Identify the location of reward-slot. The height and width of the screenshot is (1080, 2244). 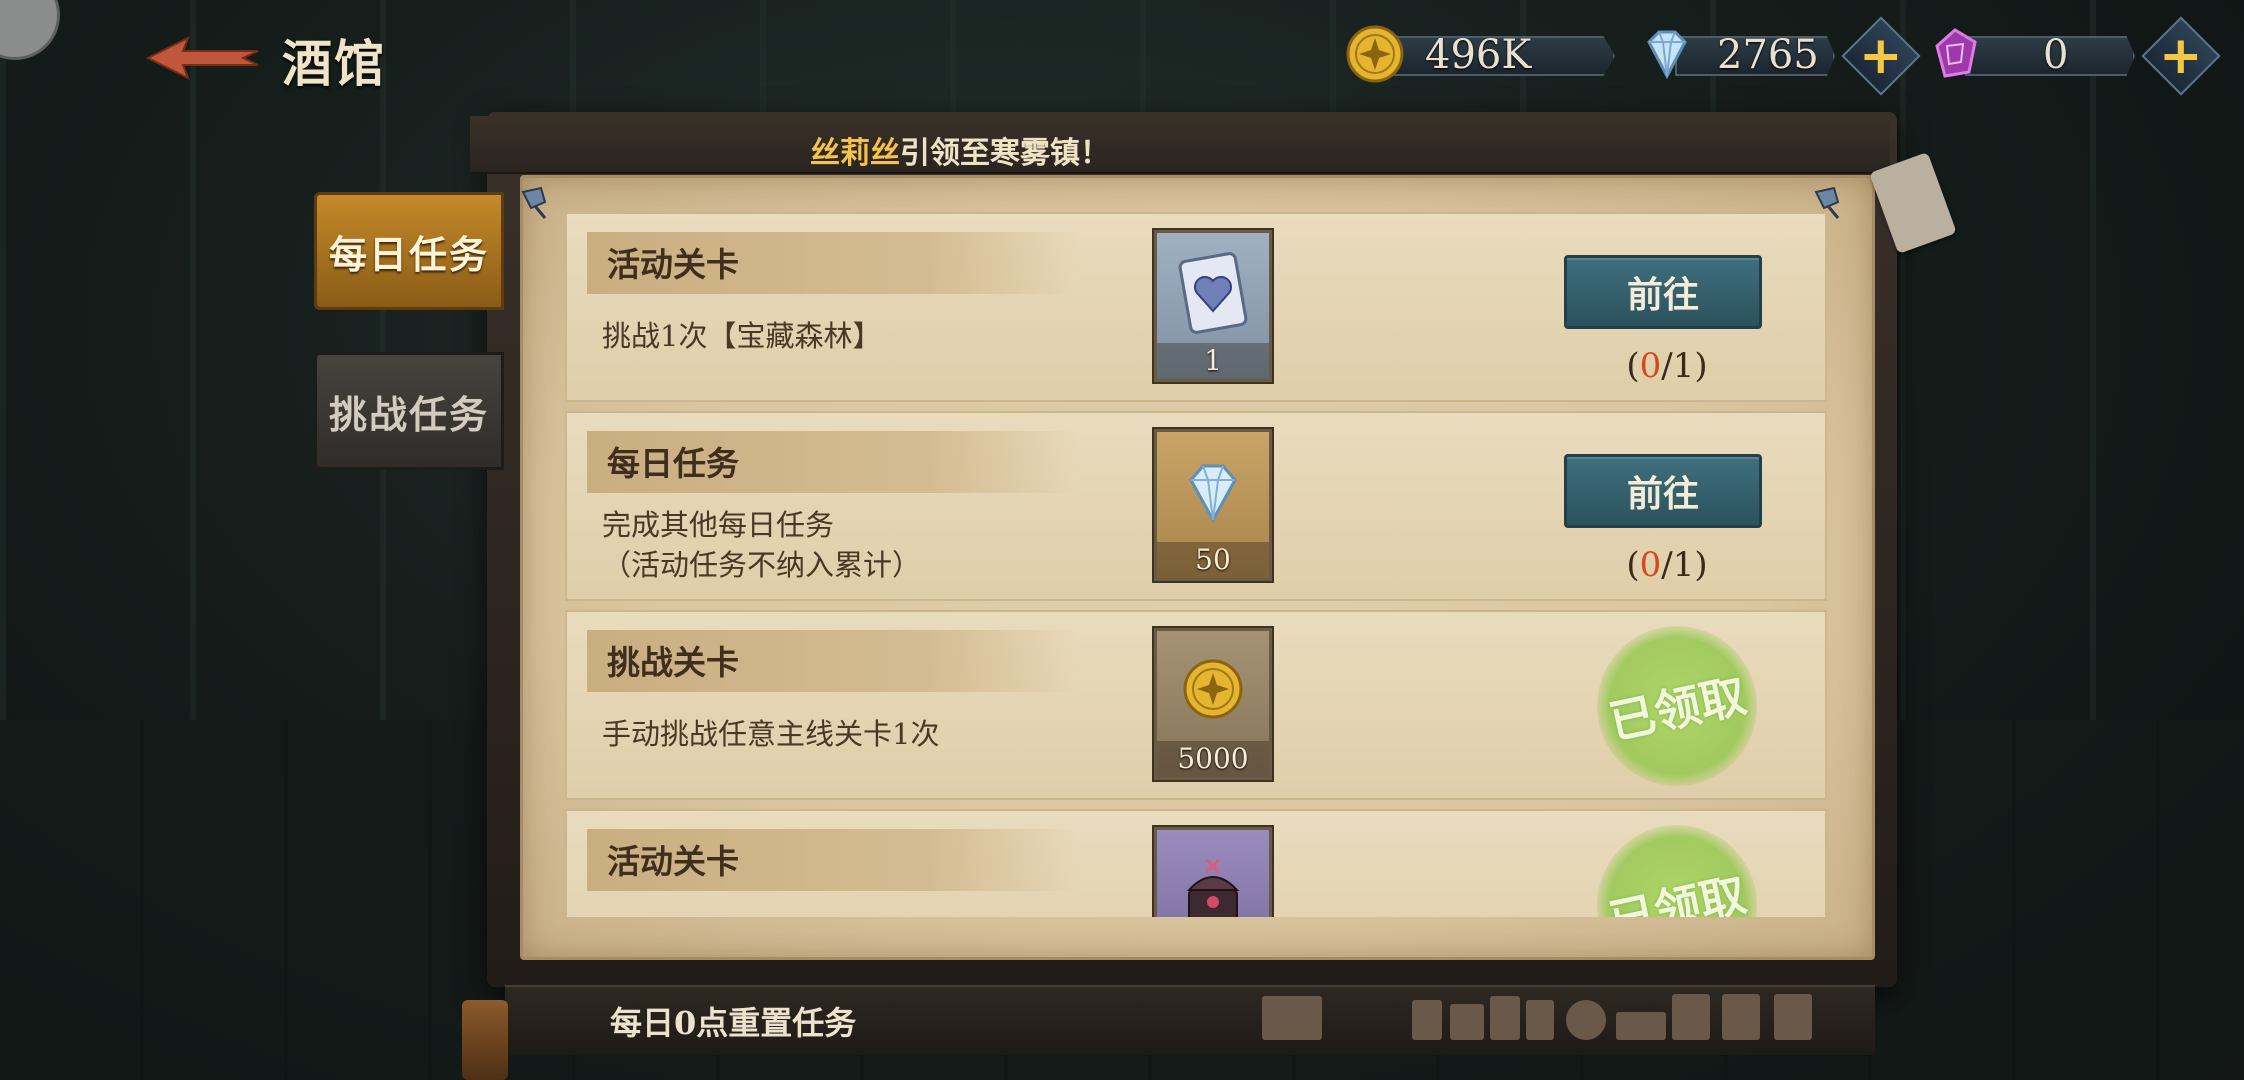
(1213, 872).